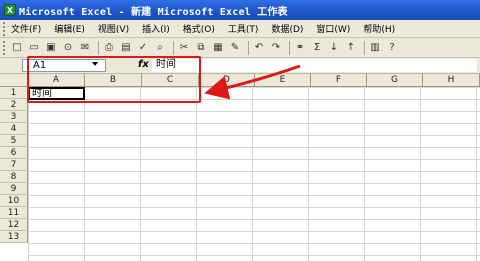 This screenshot has width=480, height=261. What do you see at coordinates (334, 48) in the screenshot?
I see `sort-ascending-icon: ↓` at bounding box center [334, 48].